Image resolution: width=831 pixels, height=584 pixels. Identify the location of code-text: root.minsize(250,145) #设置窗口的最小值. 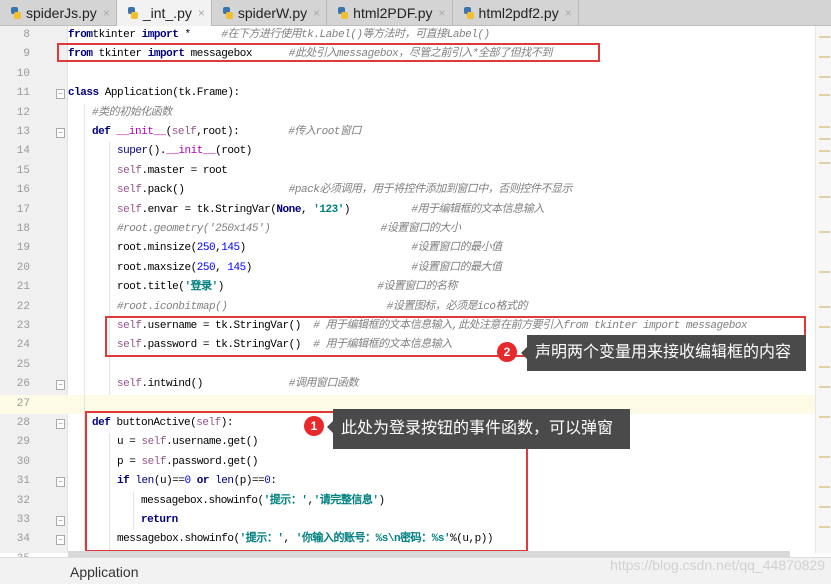
(309, 248).